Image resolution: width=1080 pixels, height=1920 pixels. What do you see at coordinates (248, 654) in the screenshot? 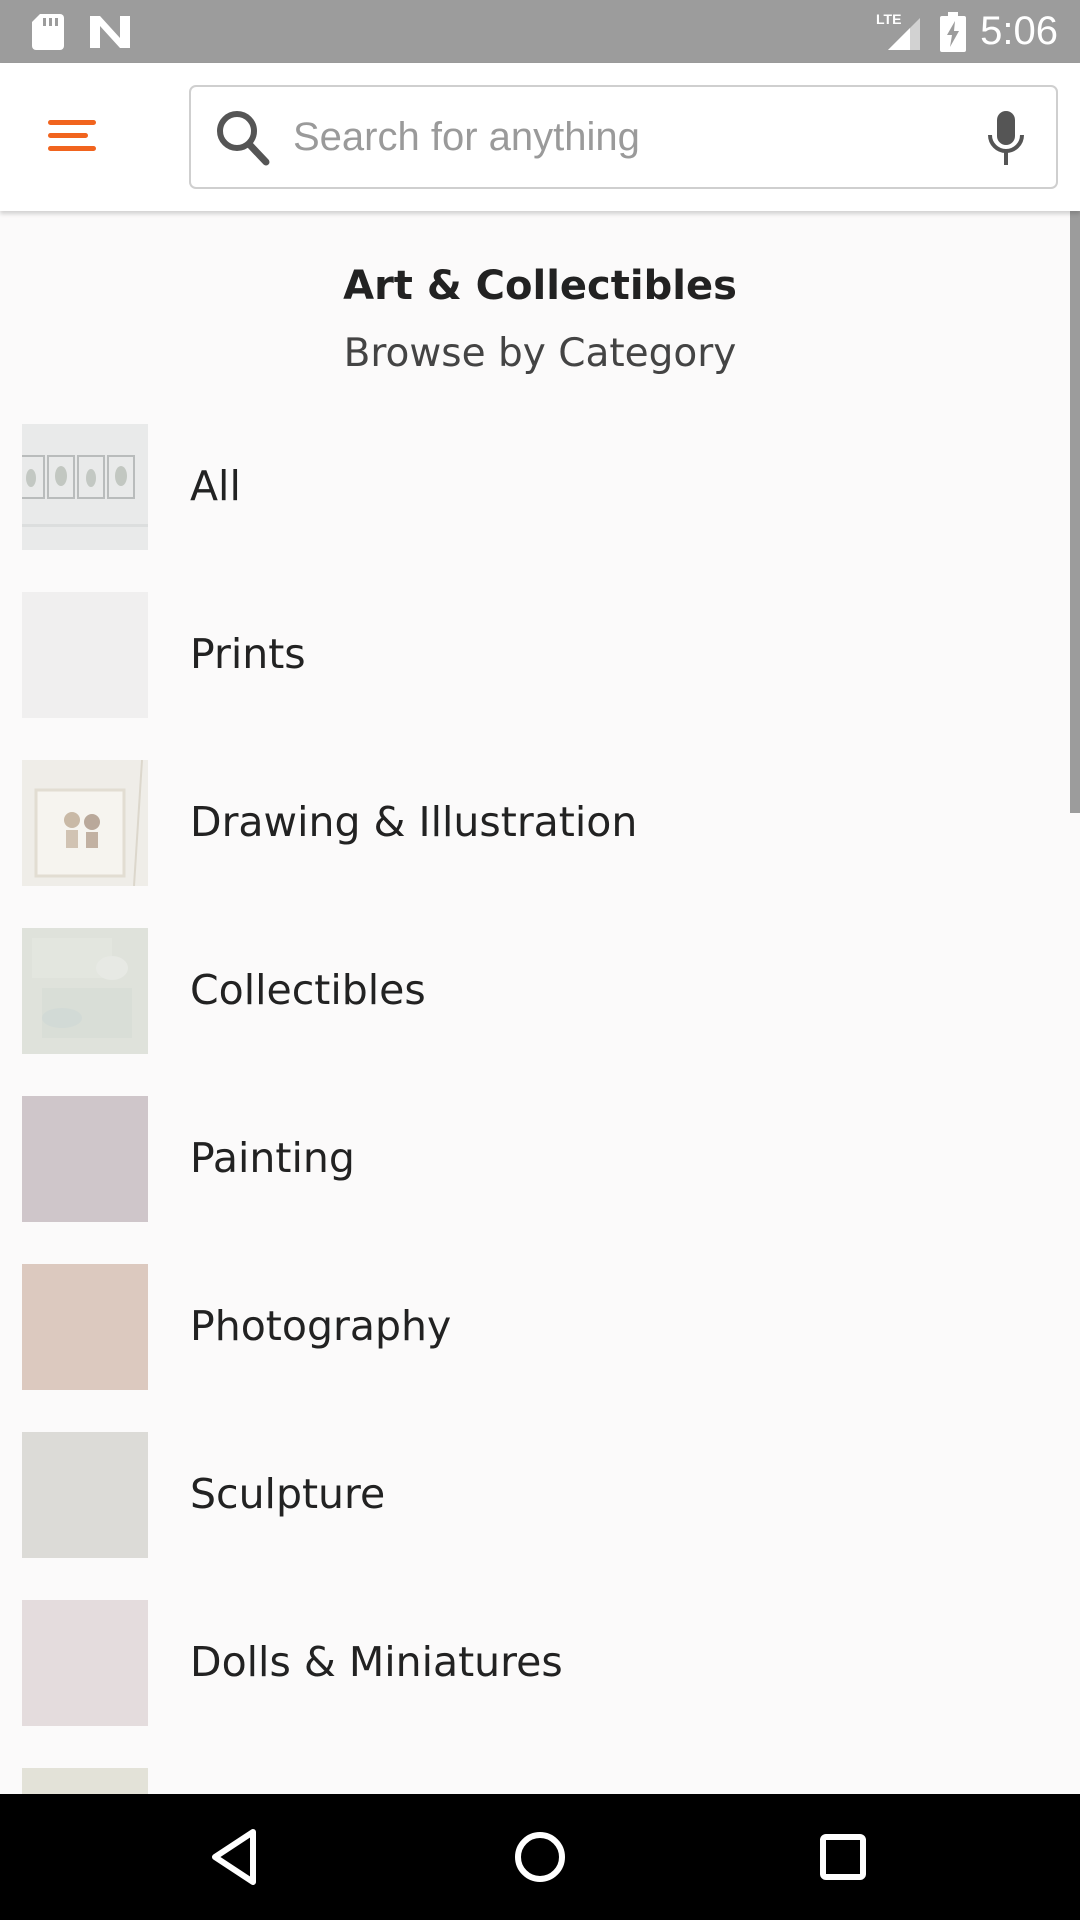
I see `category-label: Prints` at bounding box center [248, 654].